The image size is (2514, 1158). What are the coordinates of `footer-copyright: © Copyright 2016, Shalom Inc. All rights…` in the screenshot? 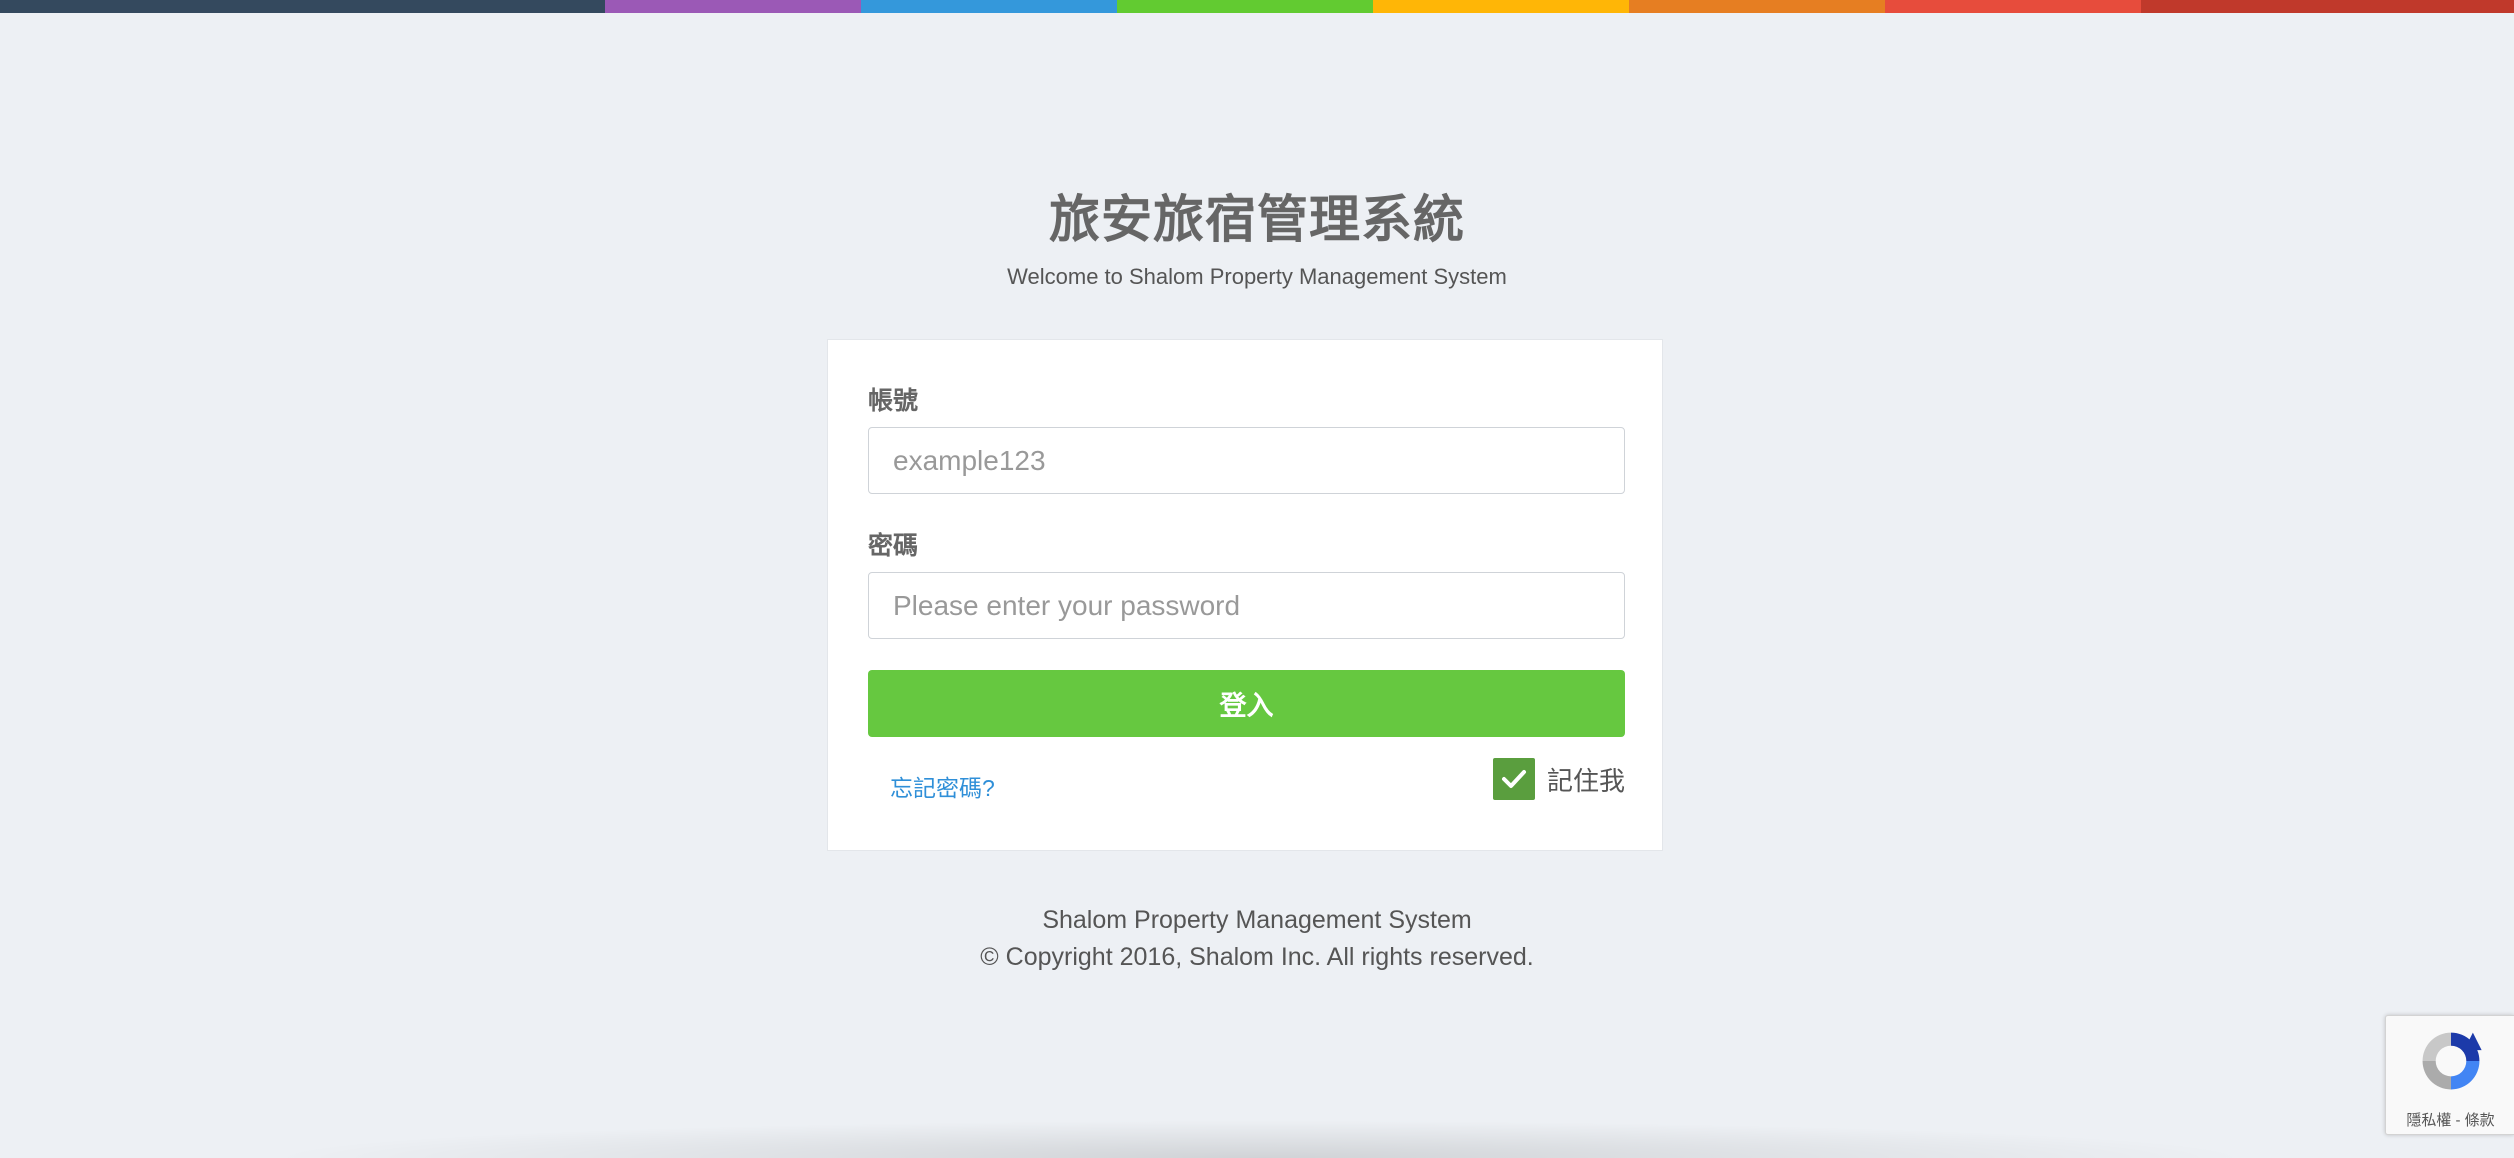 It's located at (1257, 957).